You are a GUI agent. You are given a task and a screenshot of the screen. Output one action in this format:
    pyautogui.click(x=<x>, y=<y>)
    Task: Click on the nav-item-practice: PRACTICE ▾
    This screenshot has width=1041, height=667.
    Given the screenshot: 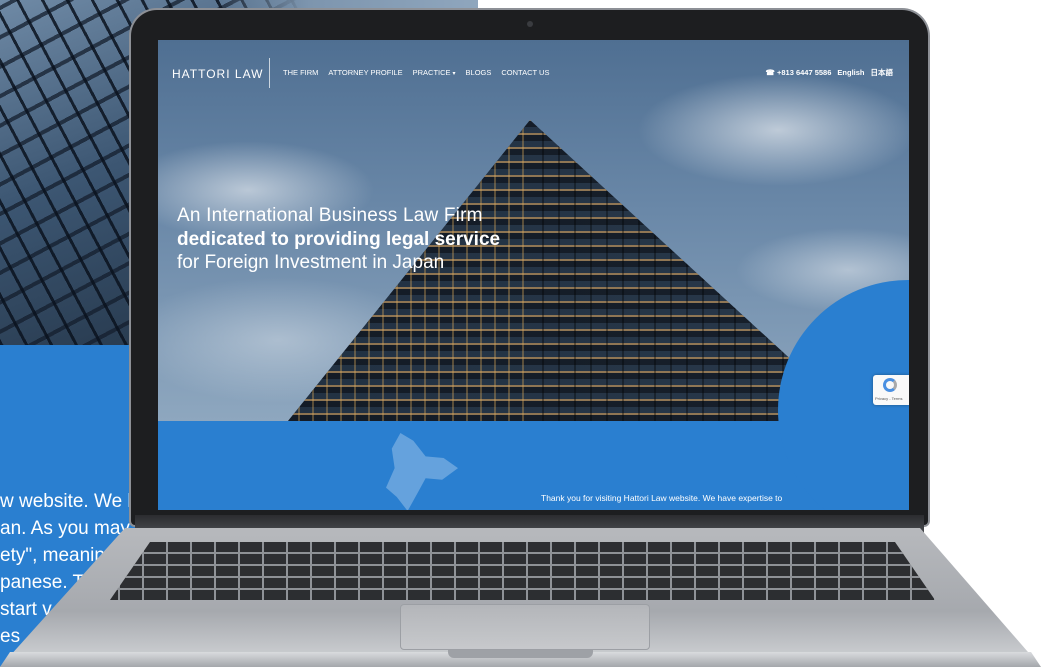 What is the action you would take?
    pyautogui.click(x=434, y=72)
    